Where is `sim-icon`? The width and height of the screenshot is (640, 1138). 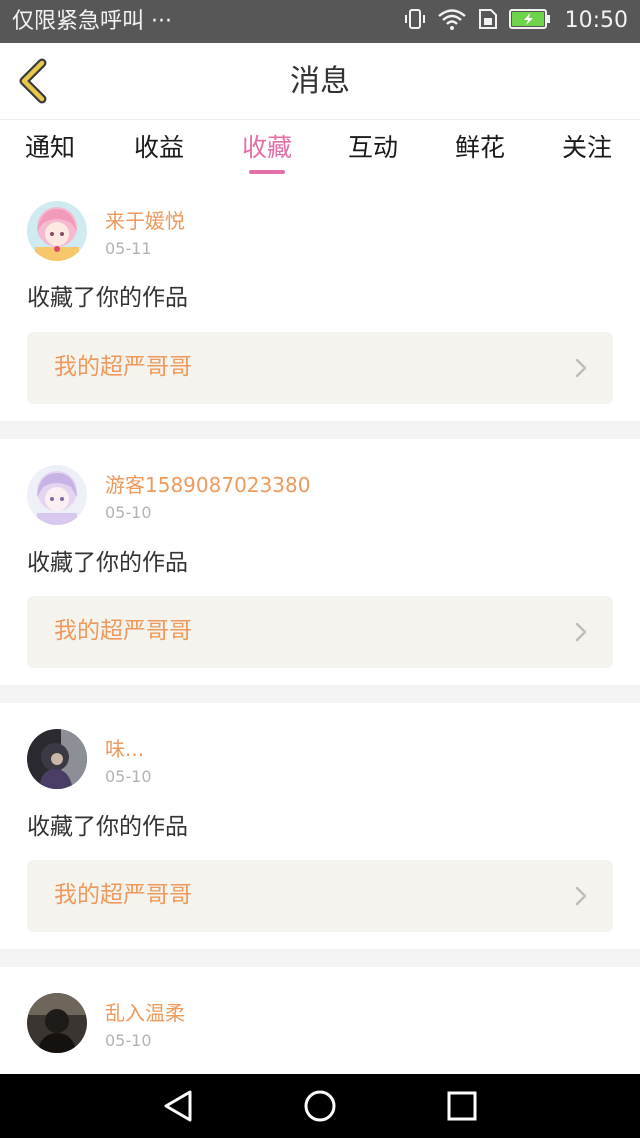
sim-icon is located at coordinates (488, 21).